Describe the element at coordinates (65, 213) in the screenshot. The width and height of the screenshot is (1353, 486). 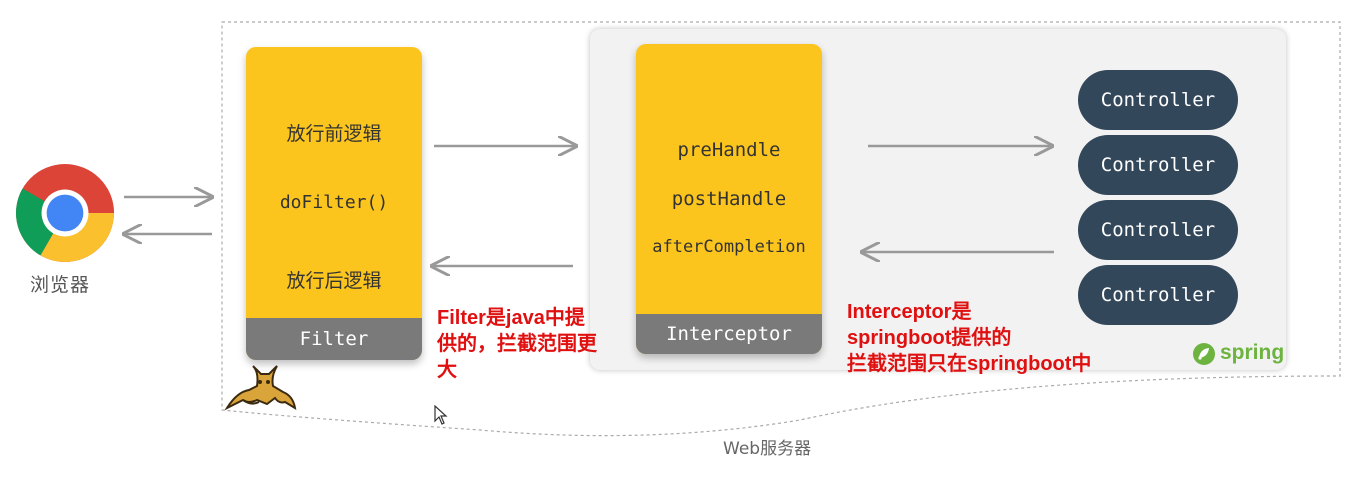
I see `chrome-icon` at that location.